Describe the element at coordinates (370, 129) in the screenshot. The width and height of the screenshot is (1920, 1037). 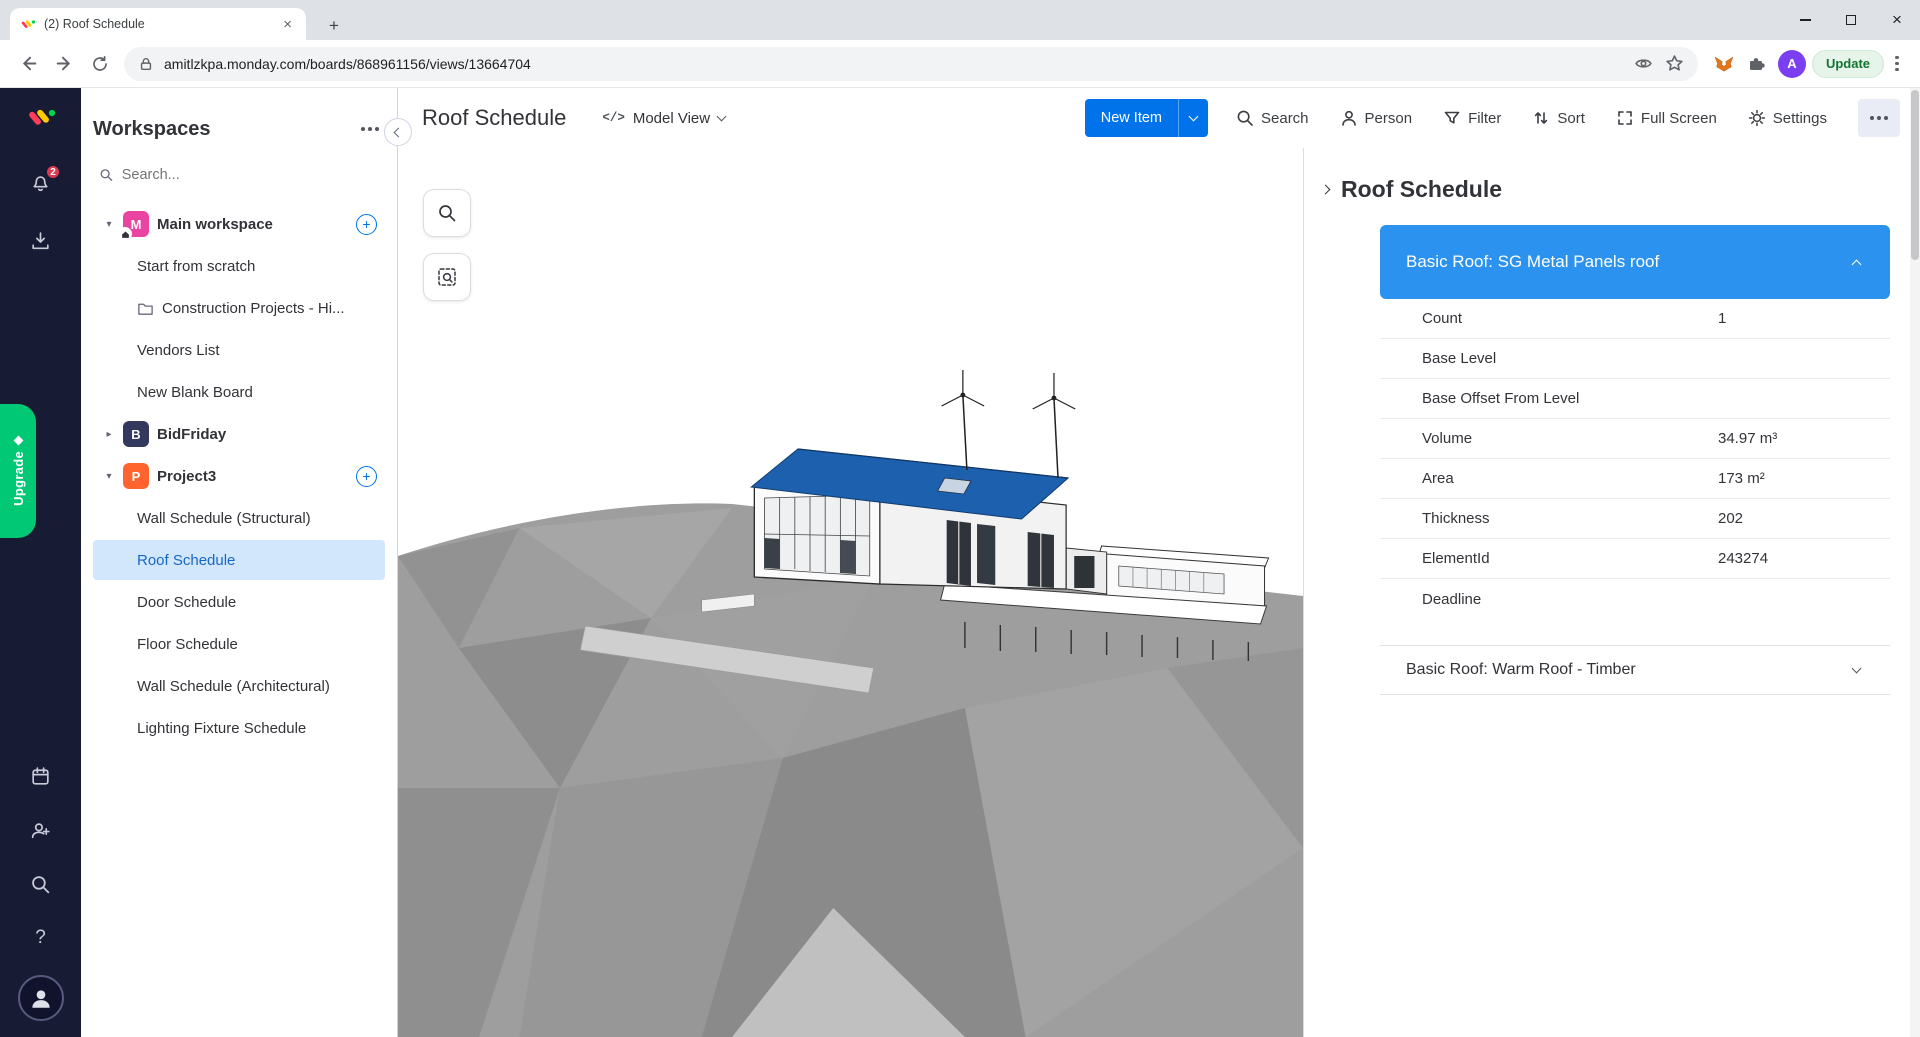
I see `workspaces-menu-button` at that location.